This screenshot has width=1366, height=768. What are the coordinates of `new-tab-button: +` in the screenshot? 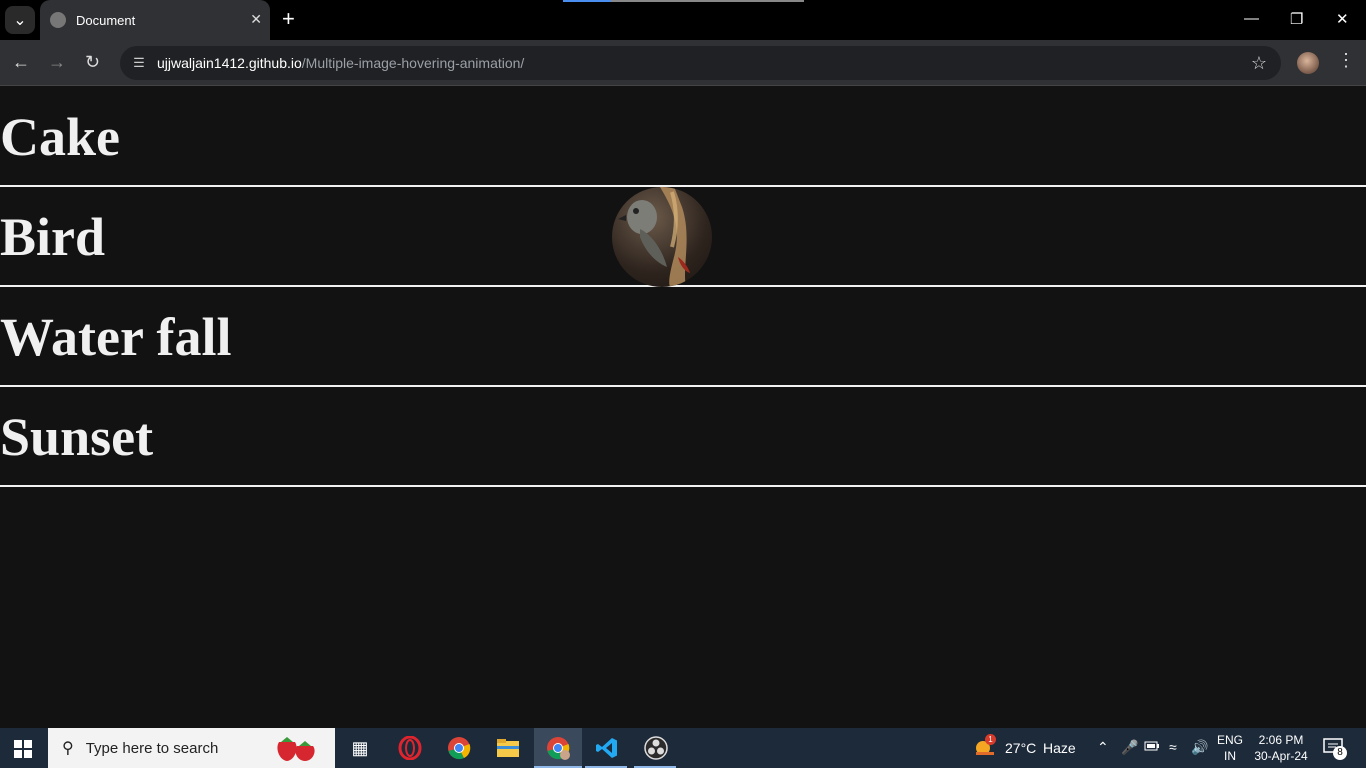 It's located at (288, 19).